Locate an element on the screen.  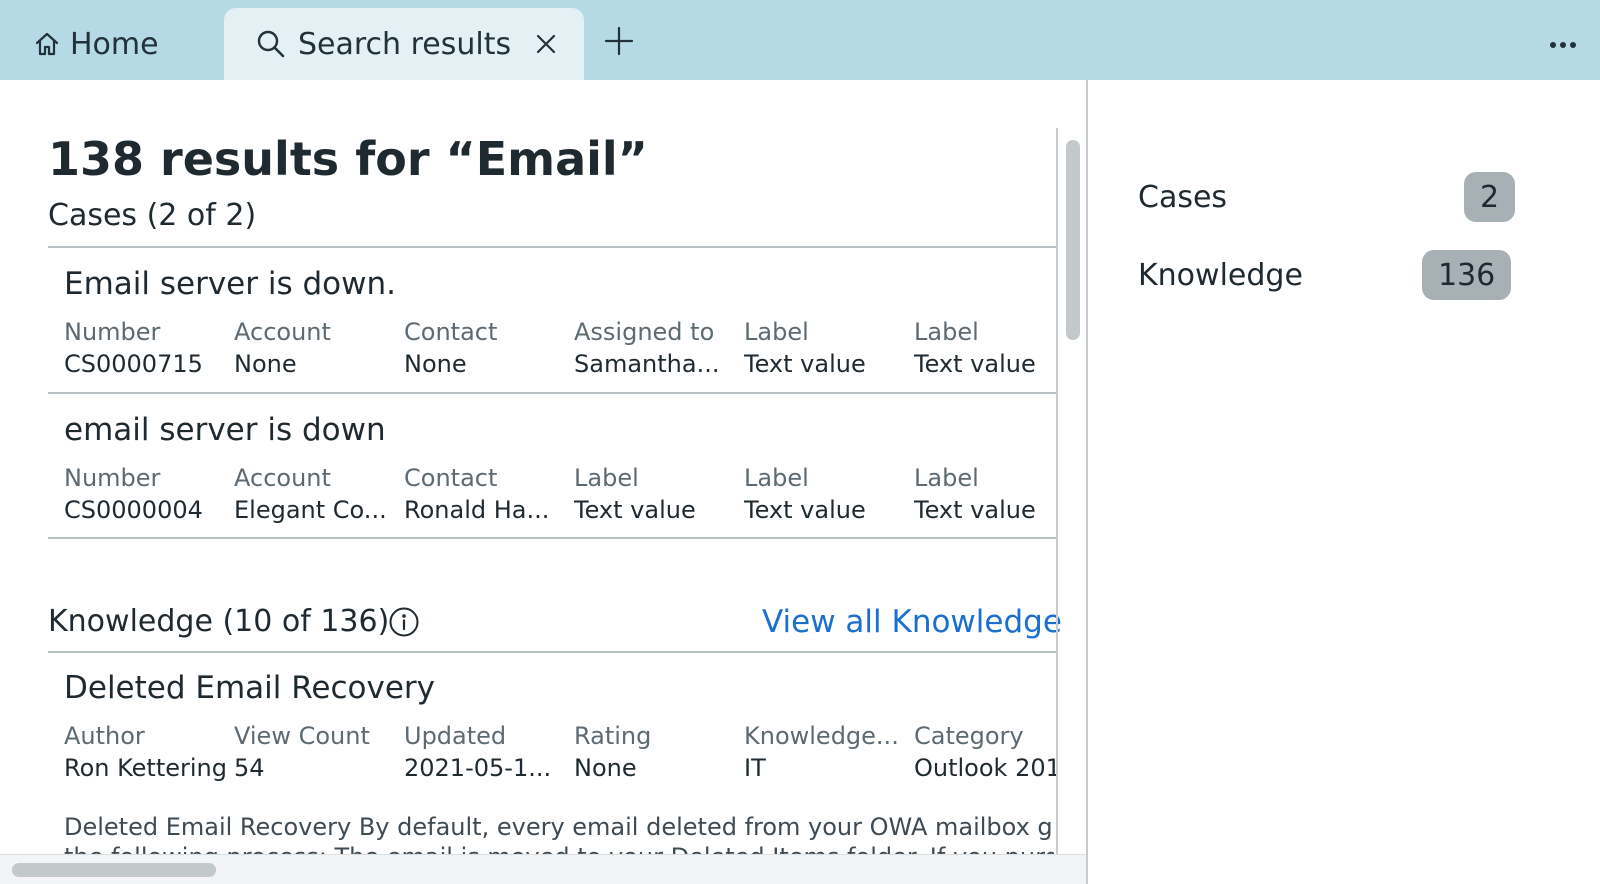
case-field: Number CS0000004 is located at coordinates (133, 494).